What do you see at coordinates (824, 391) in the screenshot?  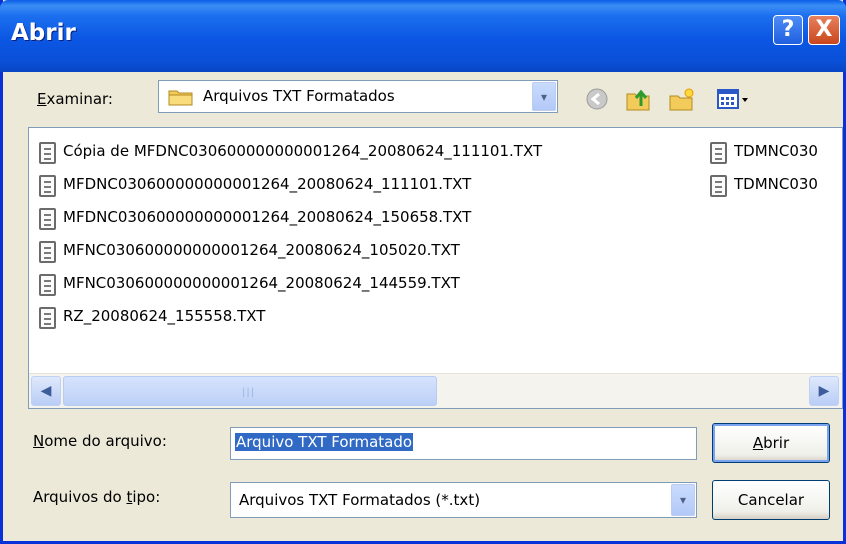 I see `scroll-right-icon: ▶` at bounding box center [824, 391].